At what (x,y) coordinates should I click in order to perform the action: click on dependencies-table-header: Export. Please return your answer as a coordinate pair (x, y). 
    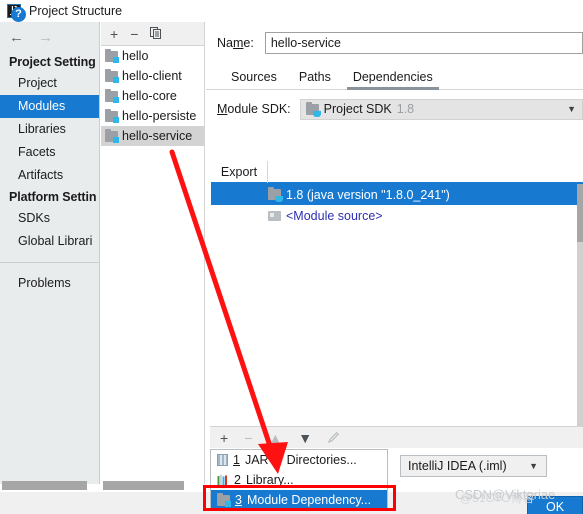
    Looking at the image, I should click on (397, 172).